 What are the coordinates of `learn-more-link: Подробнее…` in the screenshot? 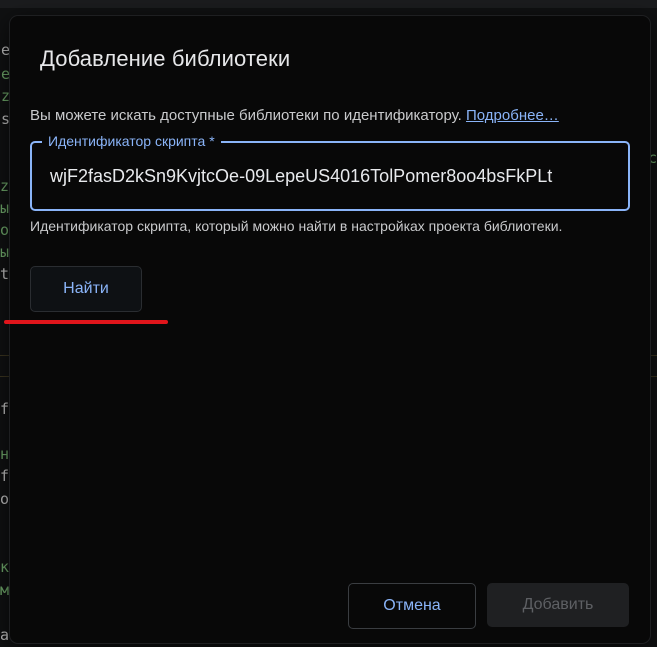 It's located at (512, 115).